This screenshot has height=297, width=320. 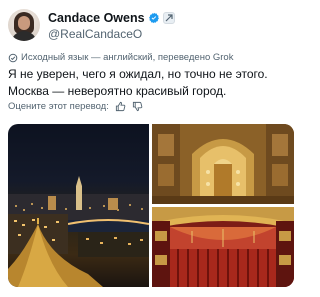 I want to click on translate-icon, so click(x=13, y=57).